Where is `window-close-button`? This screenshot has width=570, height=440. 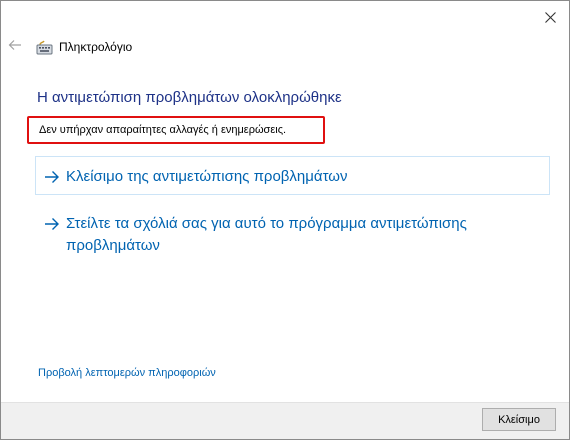
window-close-button is located at coordinates (550, 17).